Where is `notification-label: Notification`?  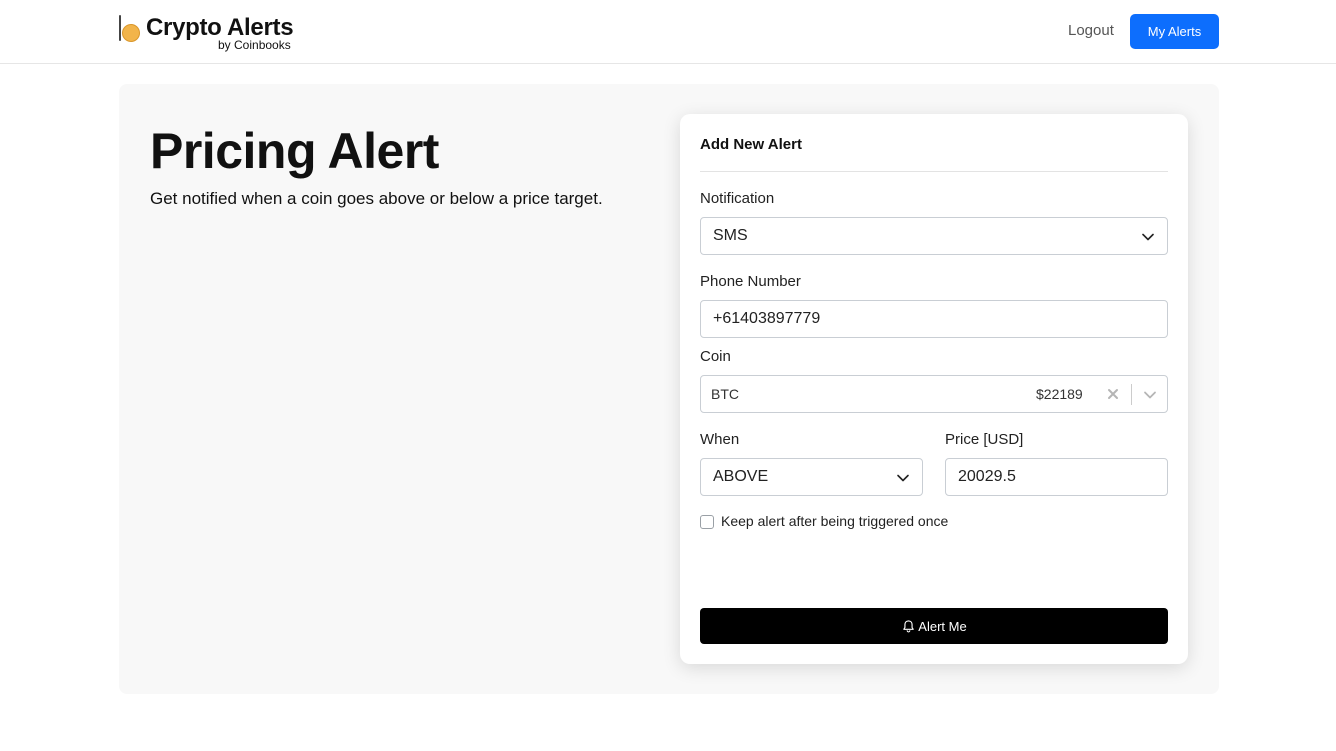 notification-label: Notification is located at coordinates (737, 198).